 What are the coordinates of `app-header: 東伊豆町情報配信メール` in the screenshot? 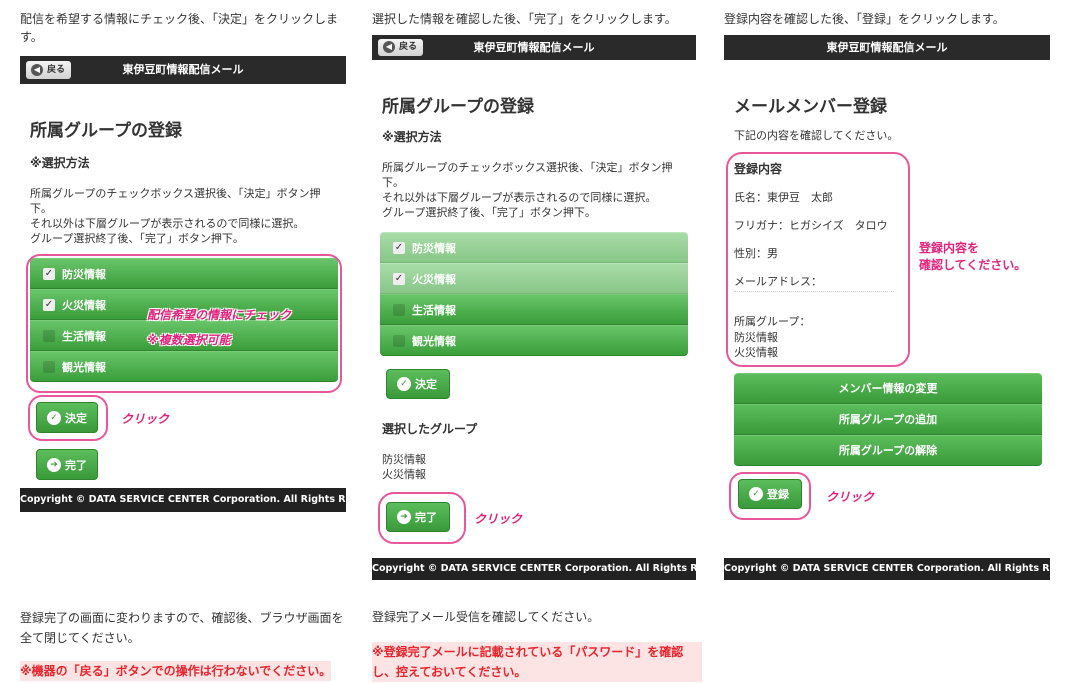 It's located at (887, 47).